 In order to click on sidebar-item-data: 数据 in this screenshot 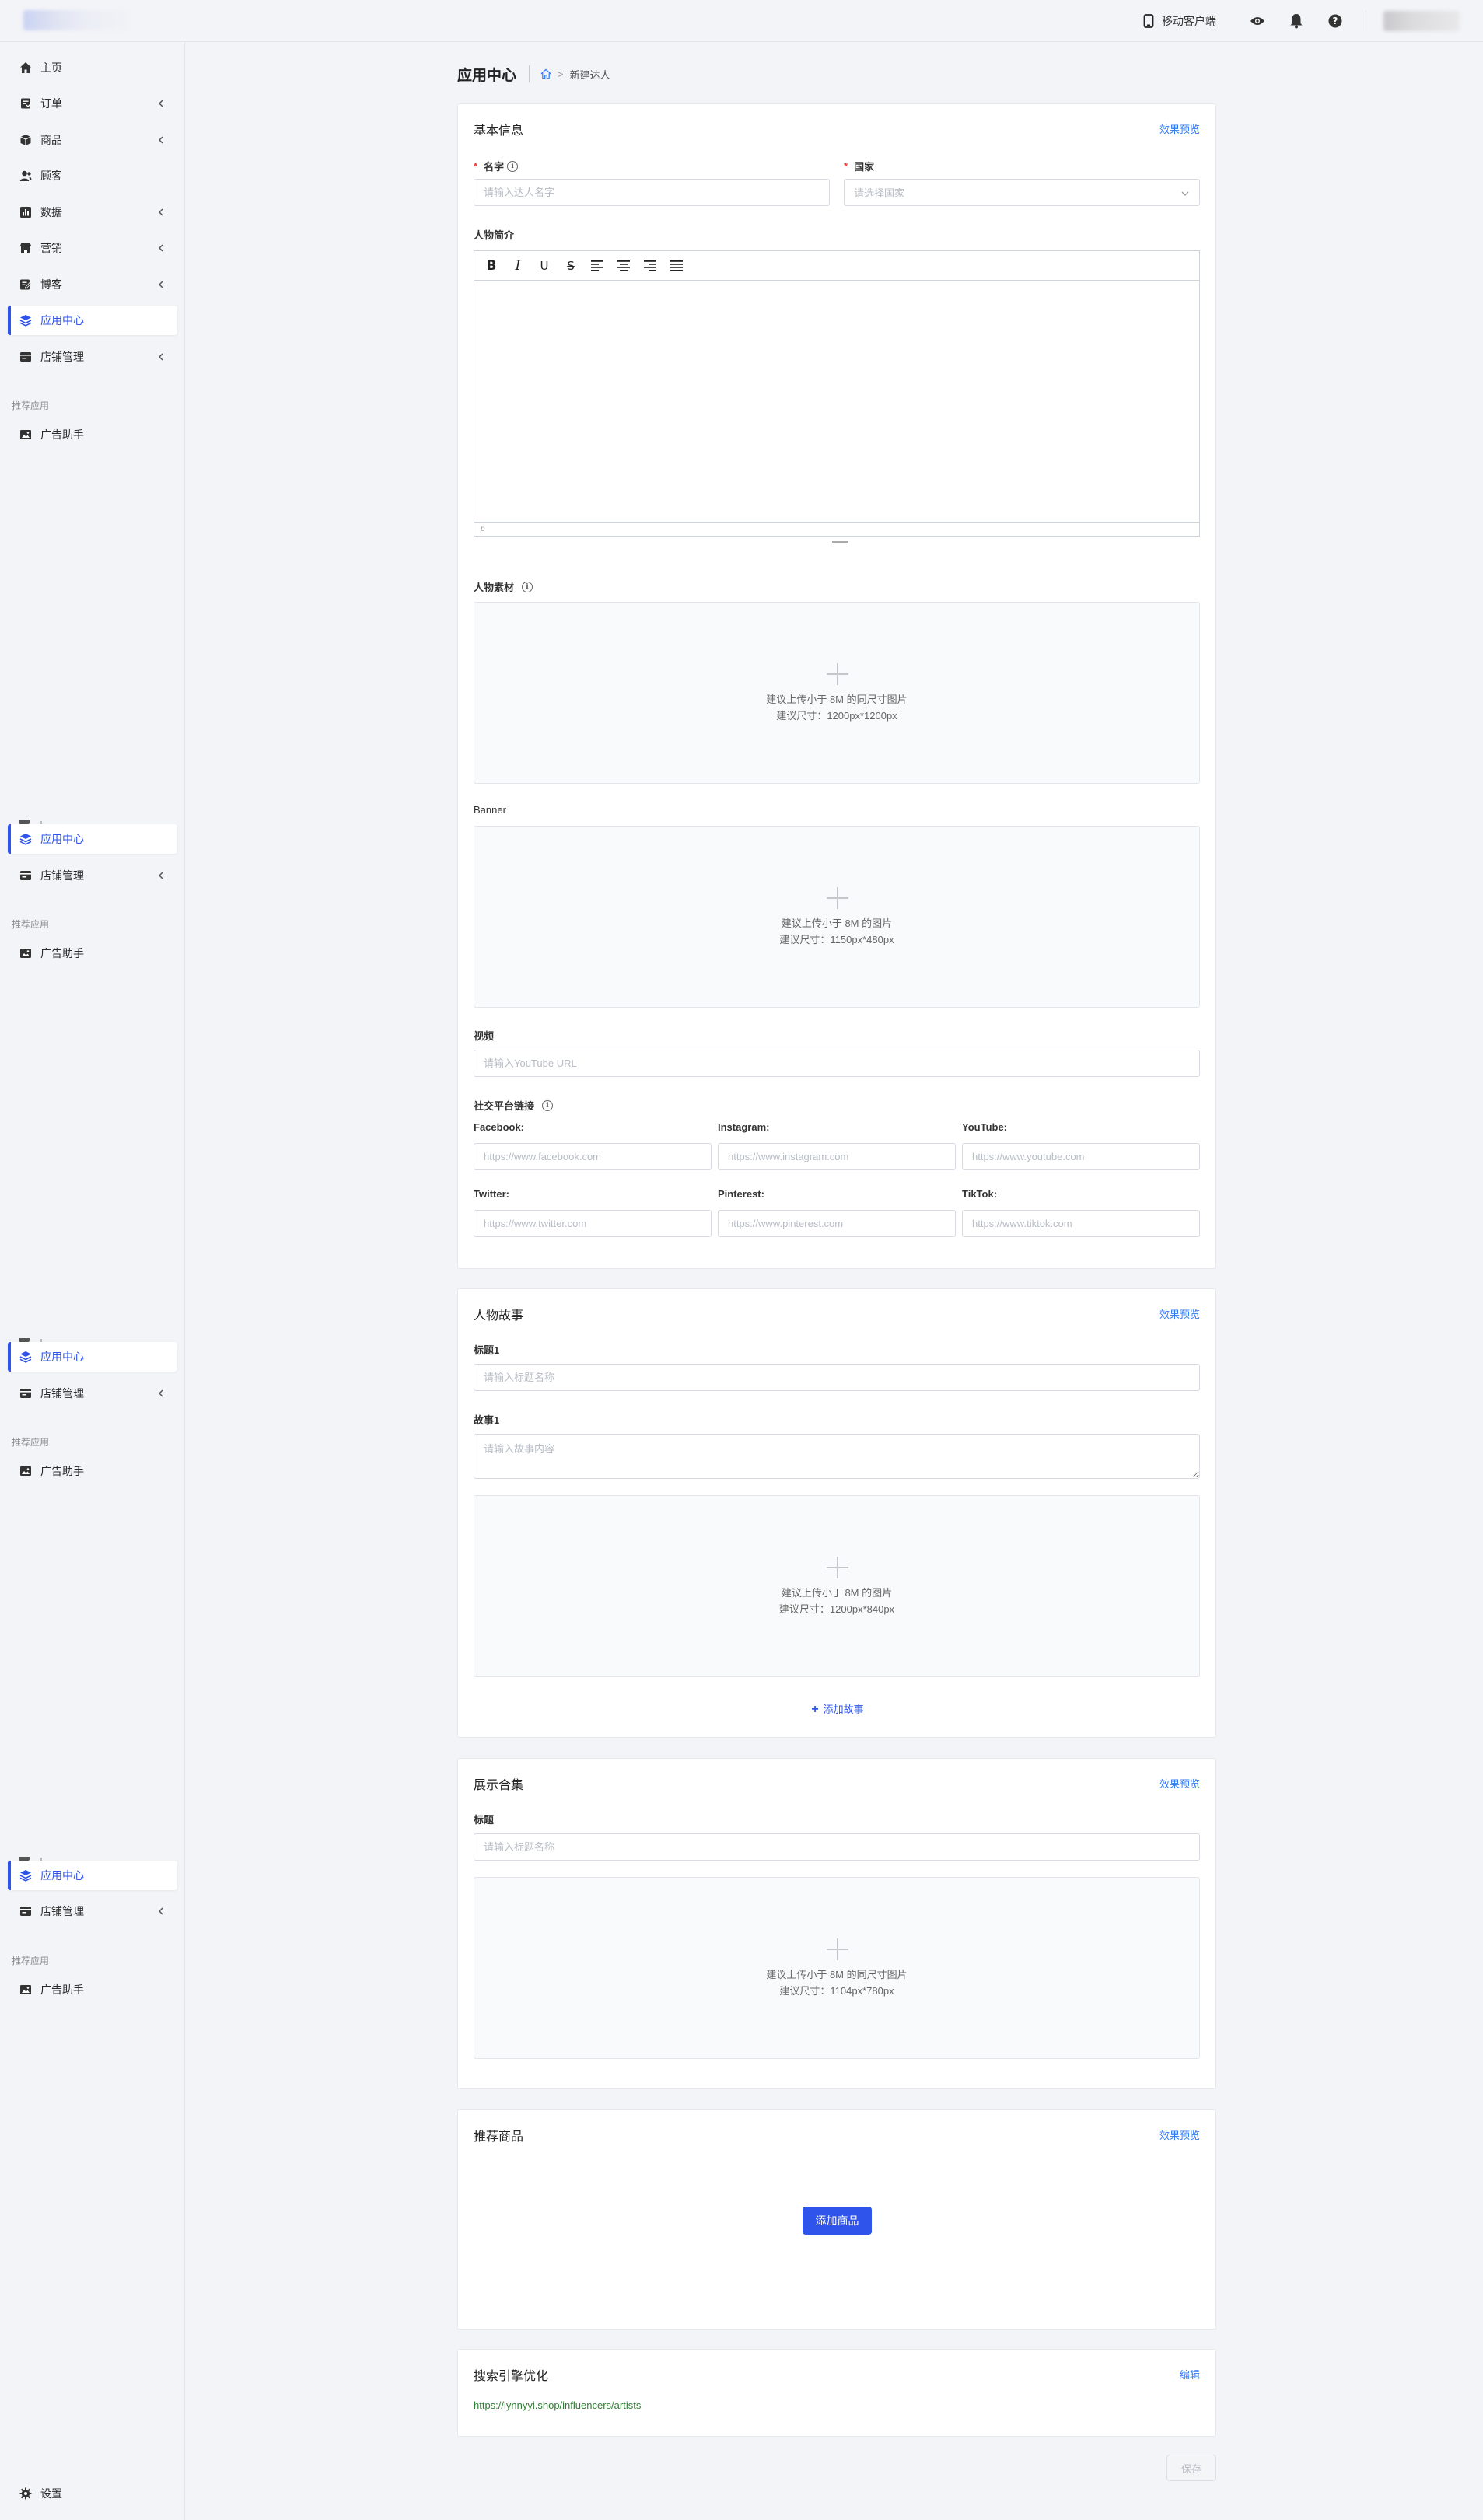, I will do `click(92, 212)`.